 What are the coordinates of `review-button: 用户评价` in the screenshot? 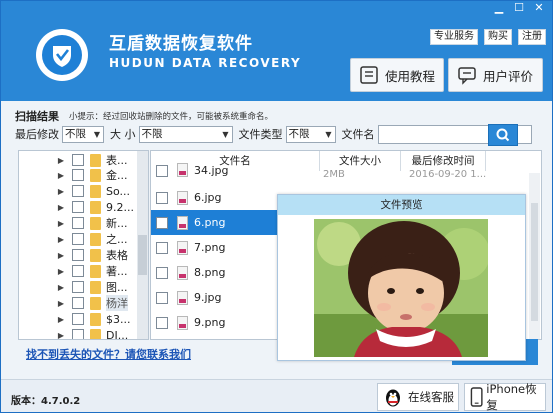 It's located at (495, 75).